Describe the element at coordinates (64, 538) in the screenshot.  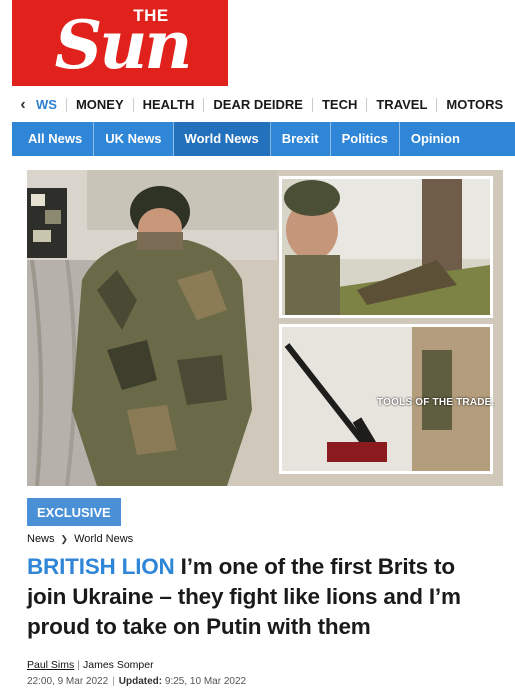
I see `chevron-right-icon: ❯` at that location.